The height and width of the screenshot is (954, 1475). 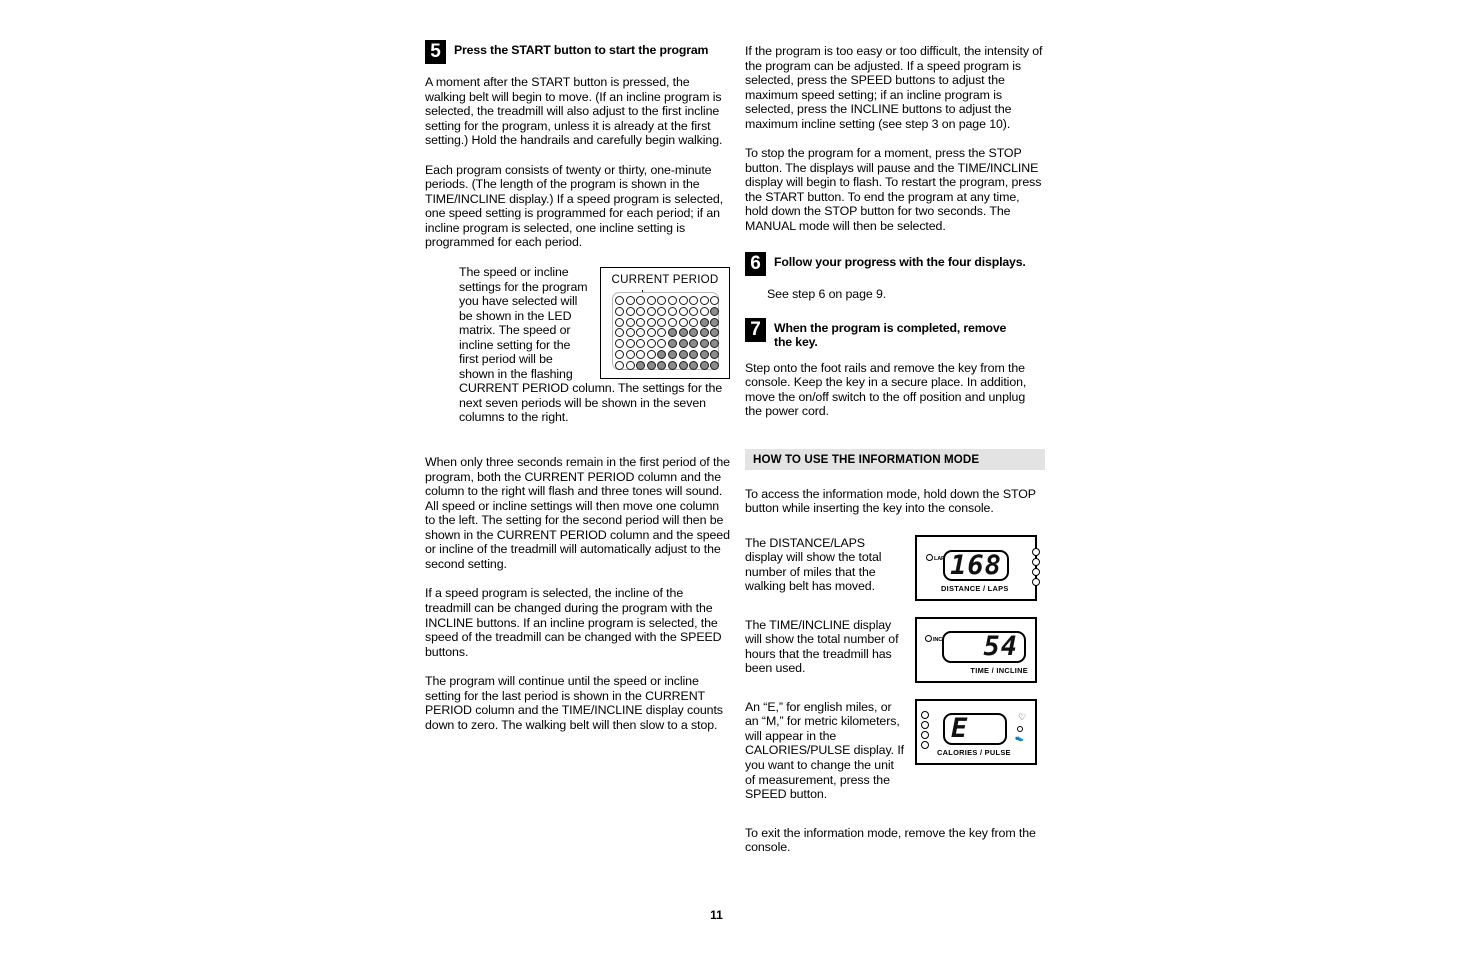 What do you see at coordinates (960, 729) in the screenshot?
I see `calories-pulse-value: E` at bounding box center [960, 729].